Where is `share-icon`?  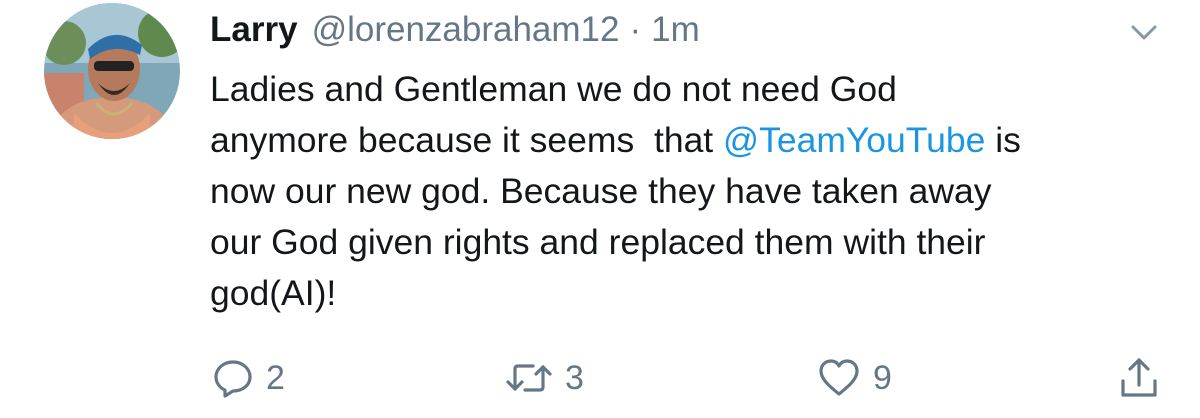 share-icon is located at coordinates (1139, 377).